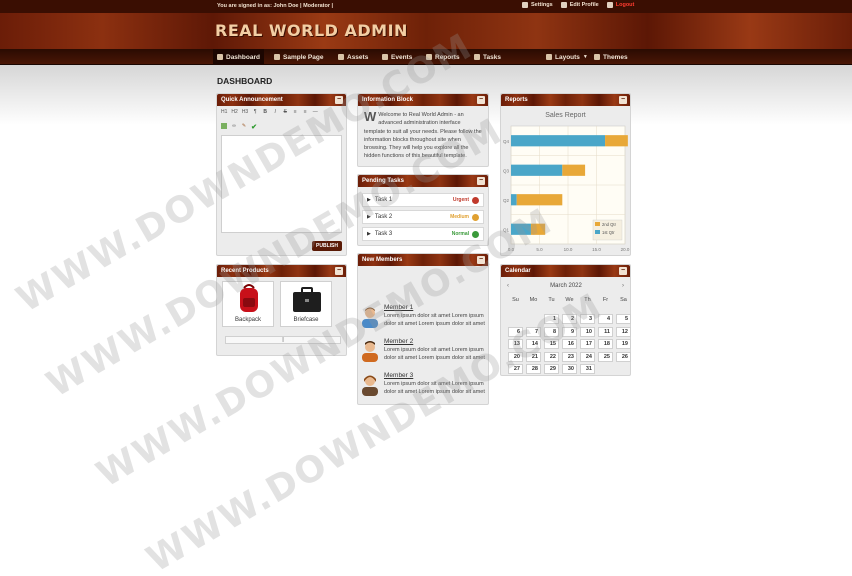  What do you see at coordinates (551, 319) in the screenshot?
I see `calendar-day: 1` at bounding box center [551, 319].